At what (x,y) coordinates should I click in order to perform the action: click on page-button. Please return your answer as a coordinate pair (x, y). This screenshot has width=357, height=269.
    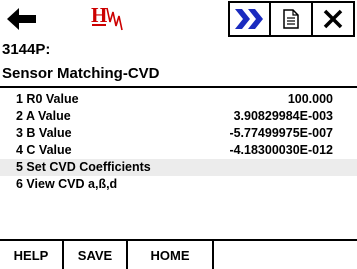
    Looking at the image, I should click on (292, 19).